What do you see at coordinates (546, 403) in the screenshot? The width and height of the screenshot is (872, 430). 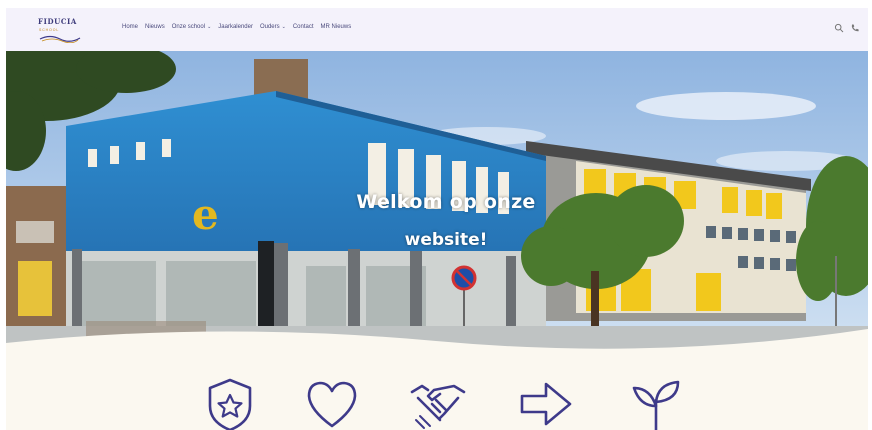 I see `arrow-right-icon` at bounding box center [546, 403].